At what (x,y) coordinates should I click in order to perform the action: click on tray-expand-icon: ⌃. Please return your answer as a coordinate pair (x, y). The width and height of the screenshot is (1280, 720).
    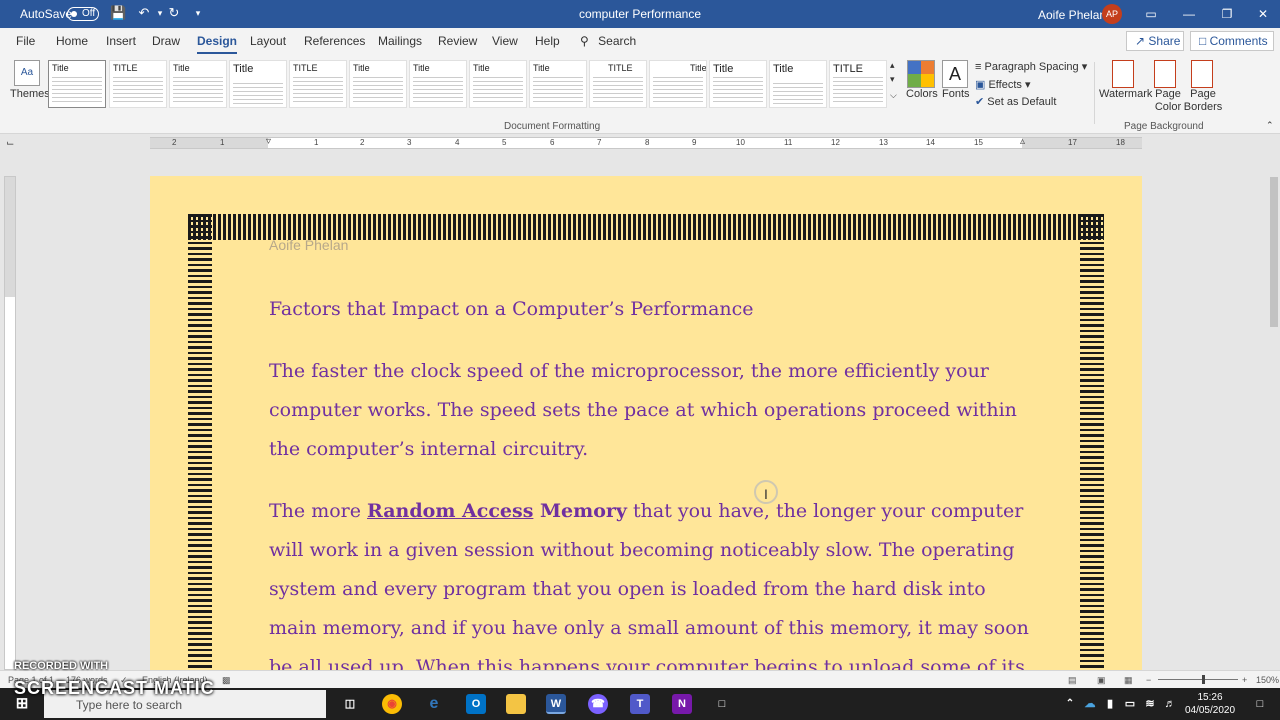
    Looking at the image, I should click on (1070, 704).